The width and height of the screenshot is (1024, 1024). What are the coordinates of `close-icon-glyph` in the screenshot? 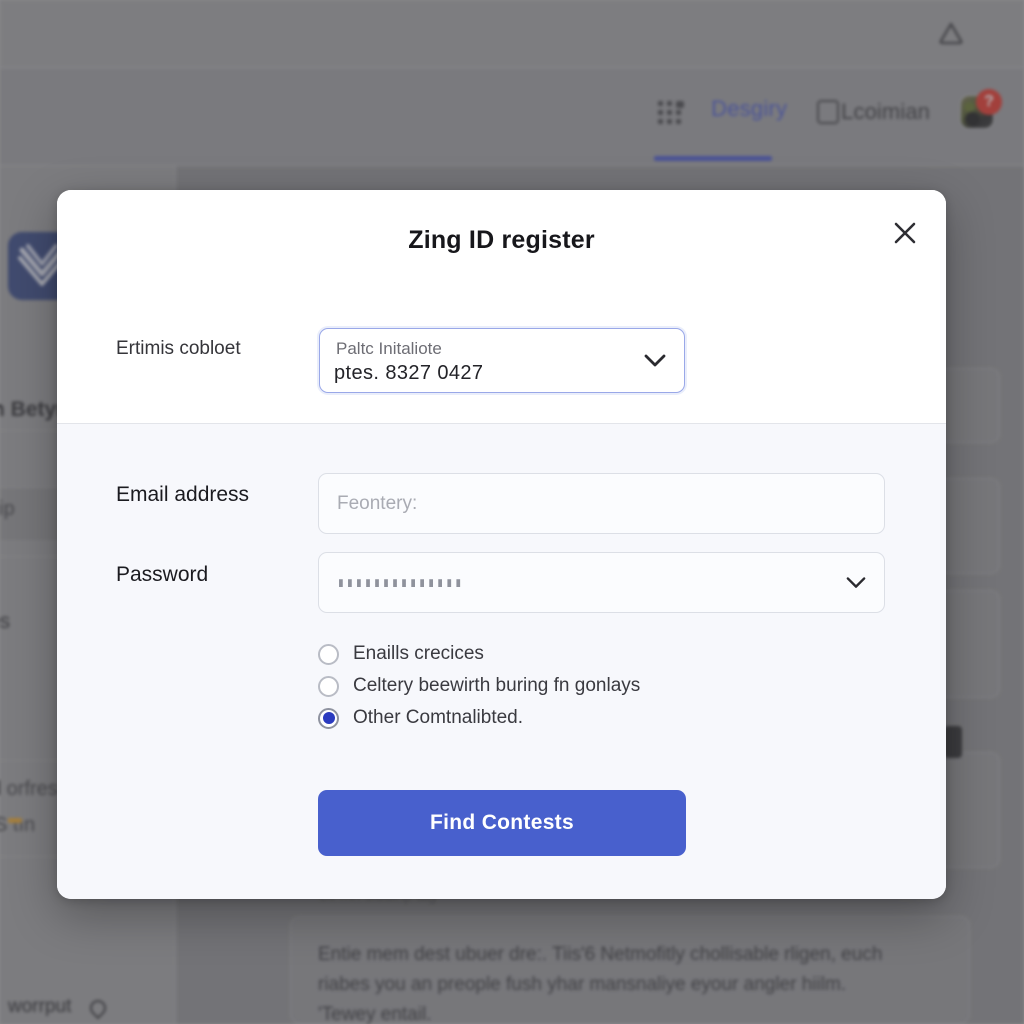 It's located at (905, 233).